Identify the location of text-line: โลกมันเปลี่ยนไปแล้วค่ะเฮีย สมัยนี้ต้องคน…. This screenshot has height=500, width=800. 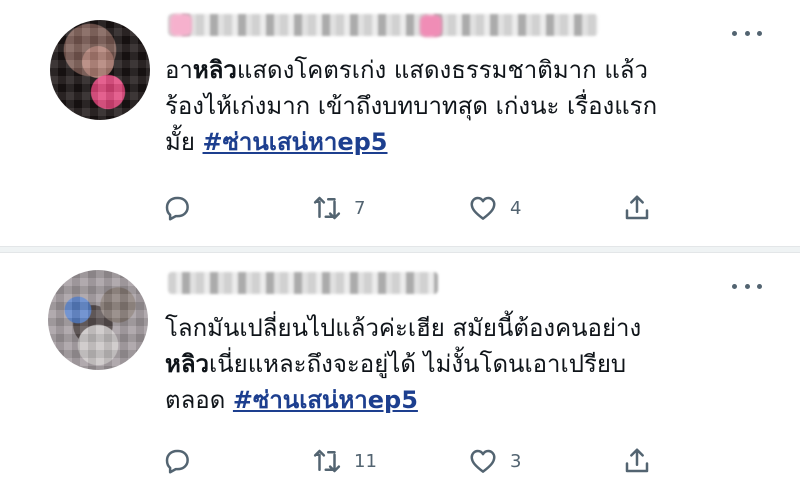
(403, 328).